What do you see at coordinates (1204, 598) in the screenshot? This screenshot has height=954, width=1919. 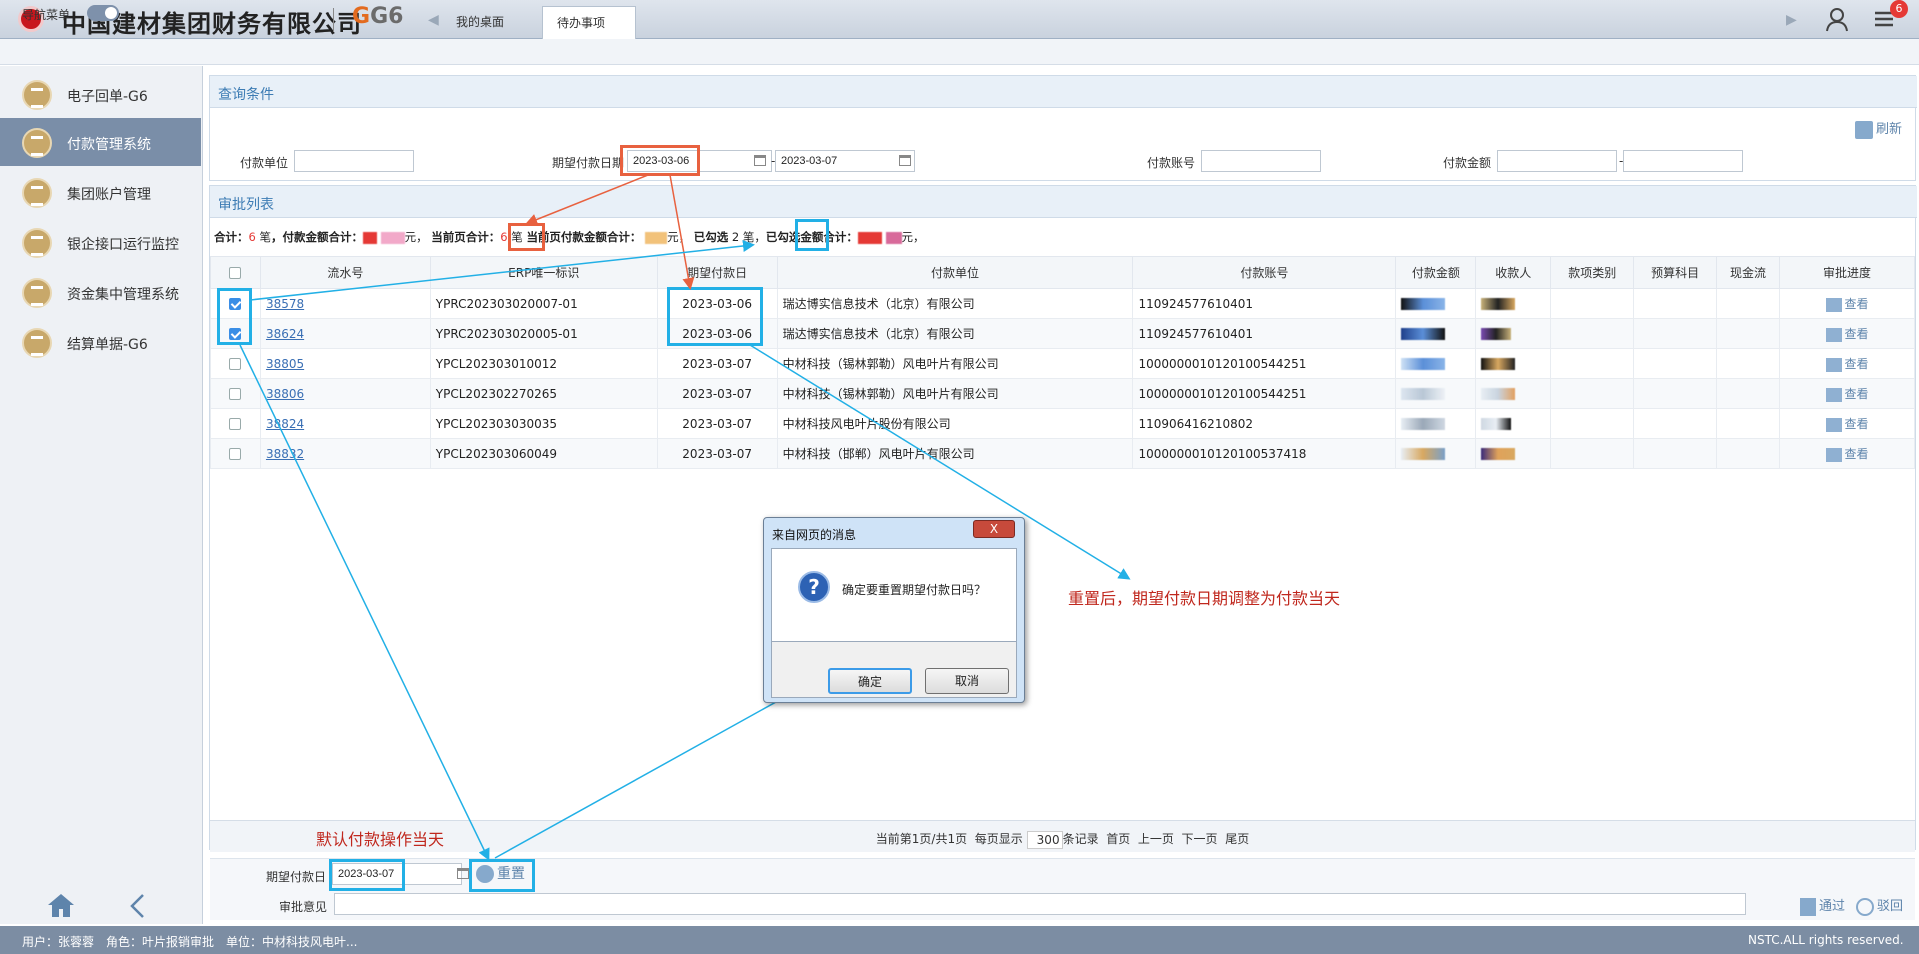 I see `annotation-note-reset: 重置后，期望付款日期调整为付款当天` at bounding box center [1204, 598].